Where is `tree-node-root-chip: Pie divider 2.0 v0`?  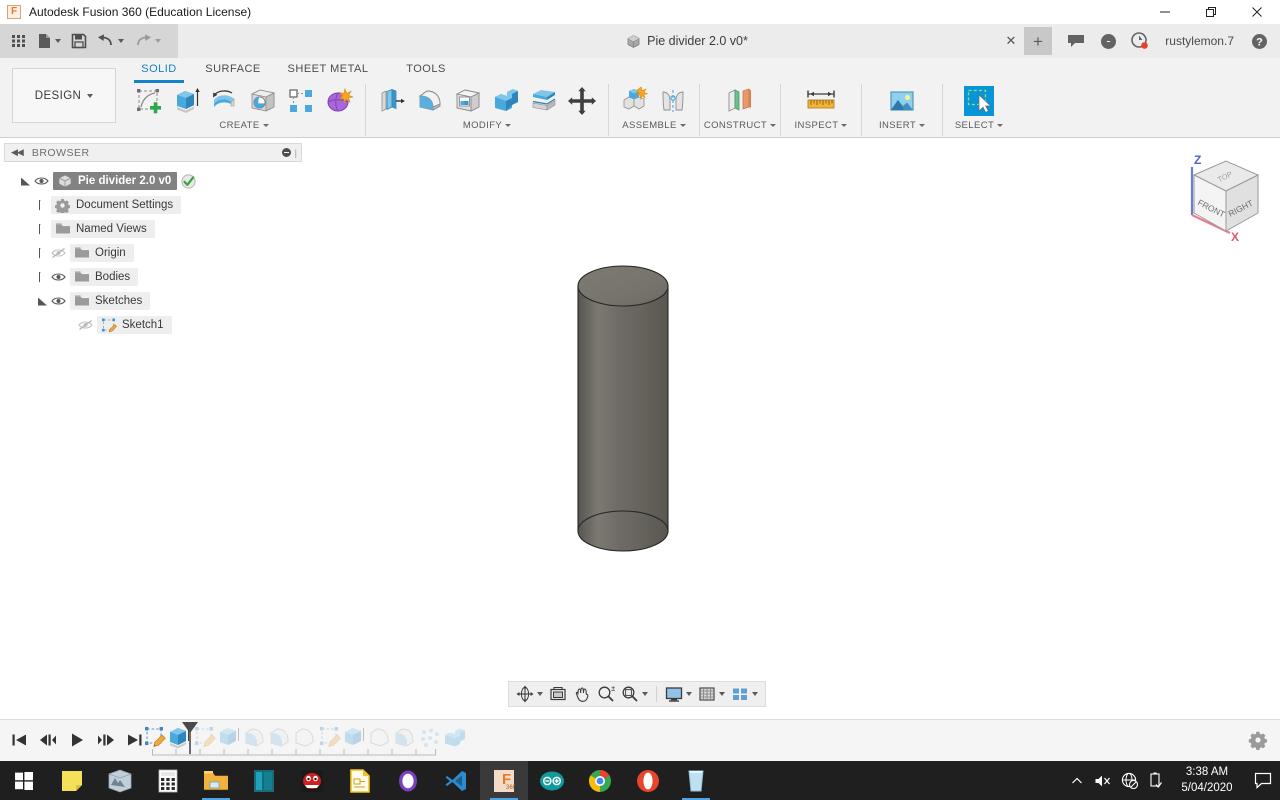 tree-node-root-chip: Pie divider 2.0 v0 is located at coordinates (115, 181).